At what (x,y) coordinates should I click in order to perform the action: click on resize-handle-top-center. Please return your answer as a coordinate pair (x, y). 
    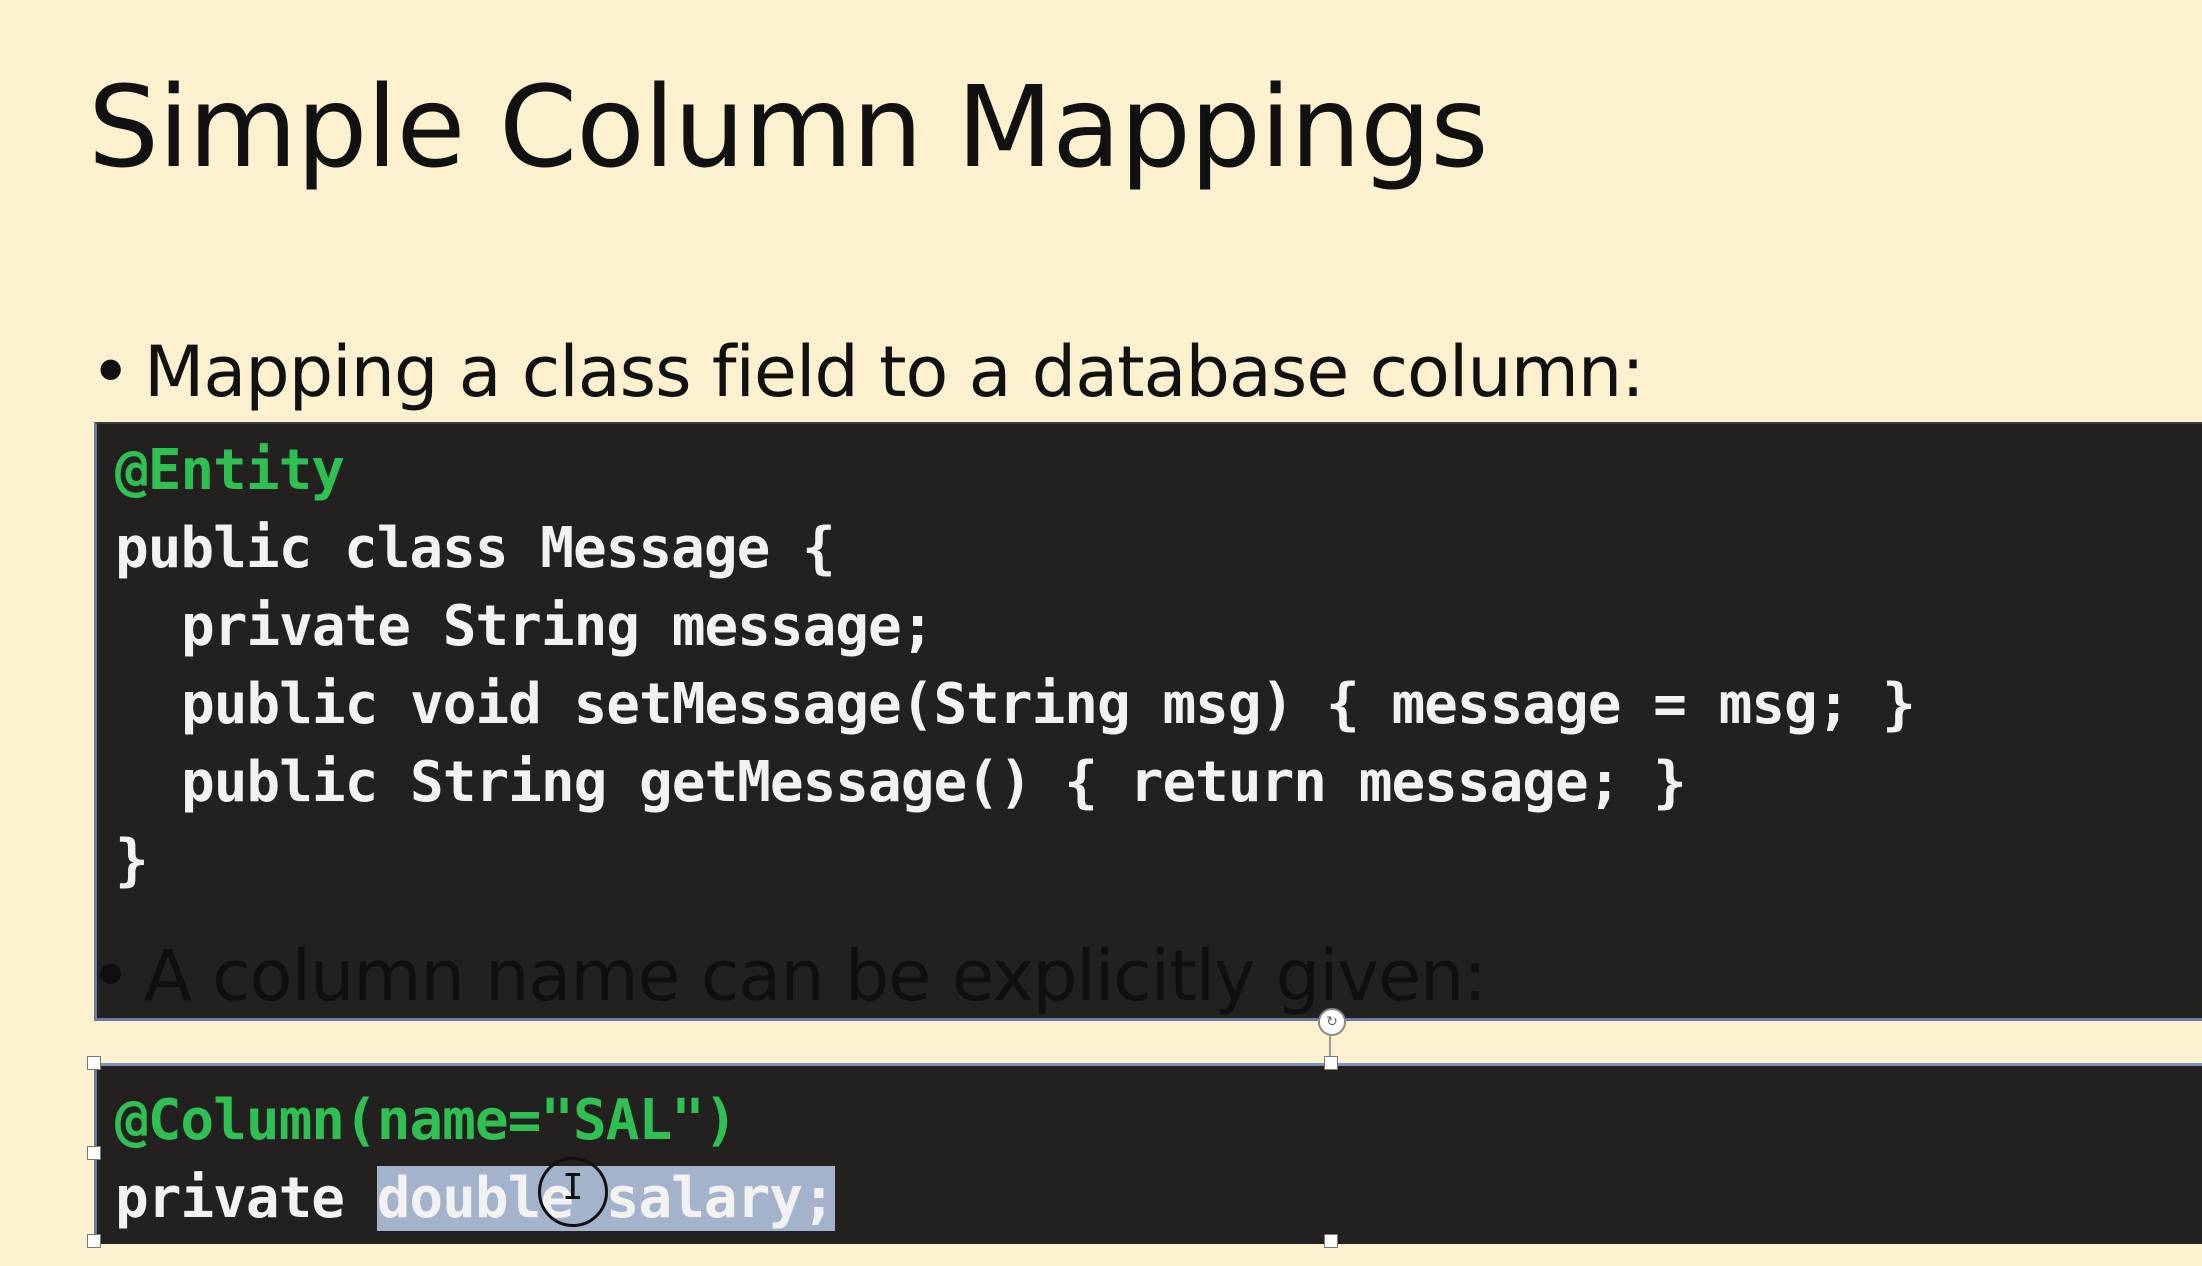
    Looking at the image, I should click on (1331, 1063).